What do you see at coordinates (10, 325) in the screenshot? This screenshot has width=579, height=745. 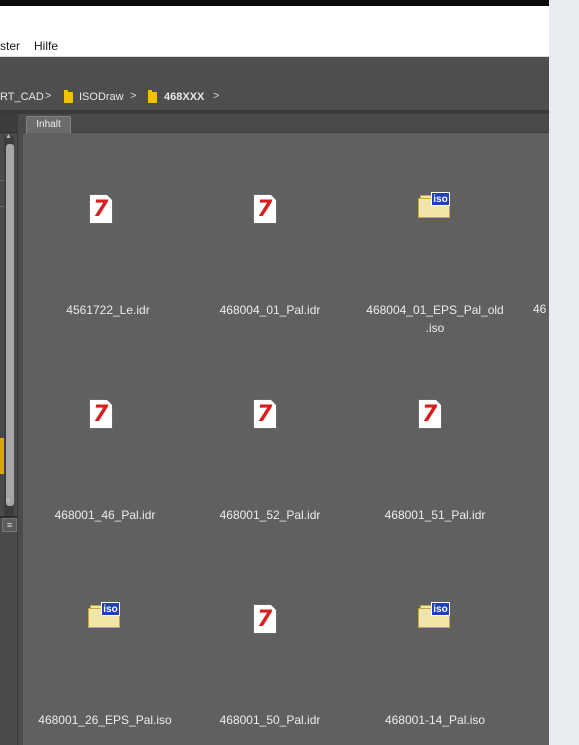 I see `scrollbar-thumb` at bounding box center [10, 325].